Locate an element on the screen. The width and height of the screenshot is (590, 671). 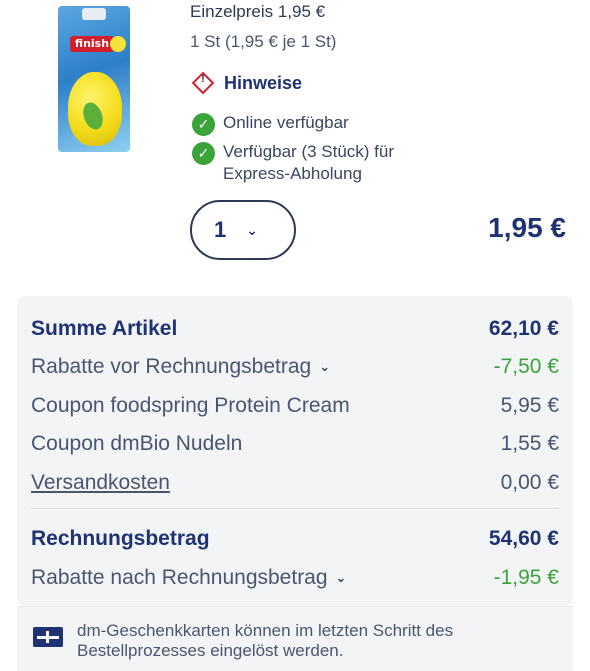
summary-divider is located at coordinates (295, 508).